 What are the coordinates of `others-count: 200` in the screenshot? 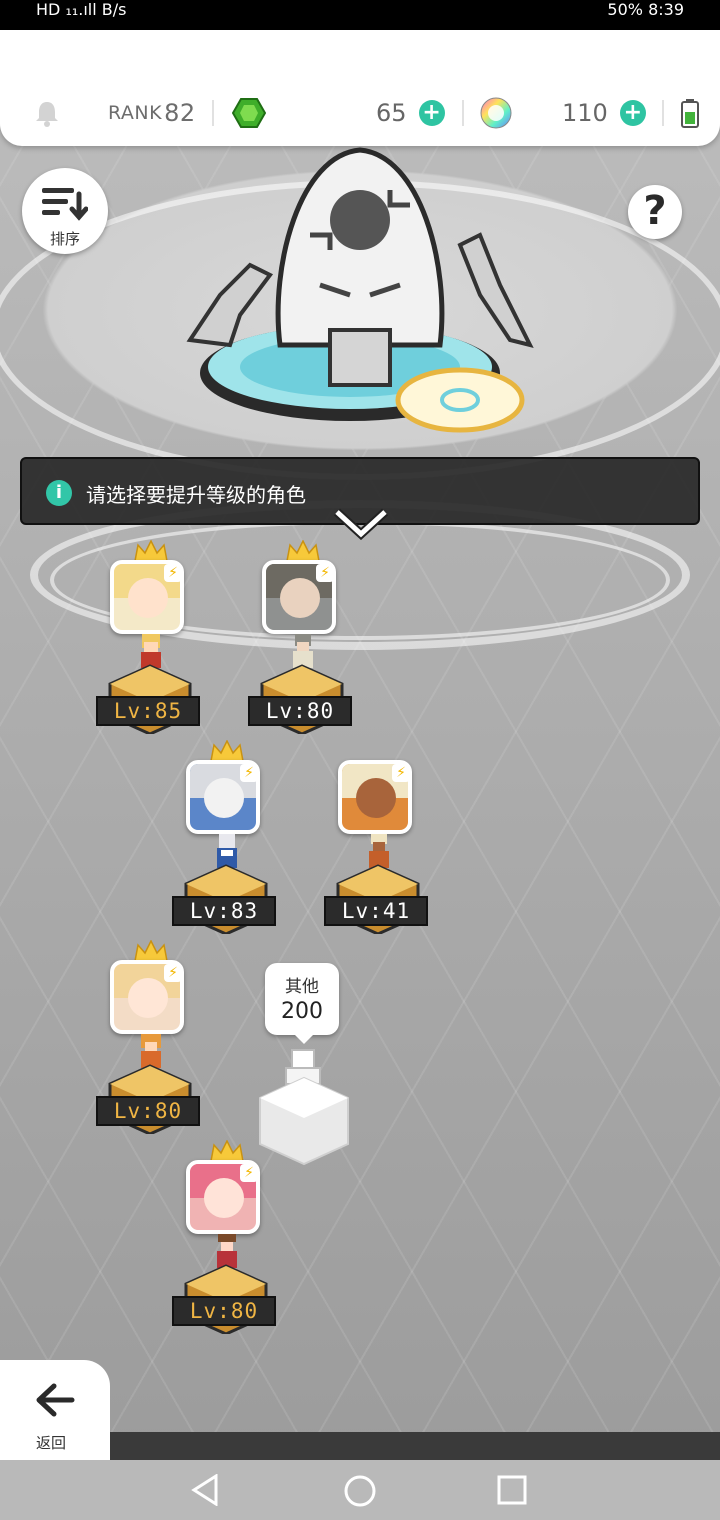 It's located at (302, 1011).